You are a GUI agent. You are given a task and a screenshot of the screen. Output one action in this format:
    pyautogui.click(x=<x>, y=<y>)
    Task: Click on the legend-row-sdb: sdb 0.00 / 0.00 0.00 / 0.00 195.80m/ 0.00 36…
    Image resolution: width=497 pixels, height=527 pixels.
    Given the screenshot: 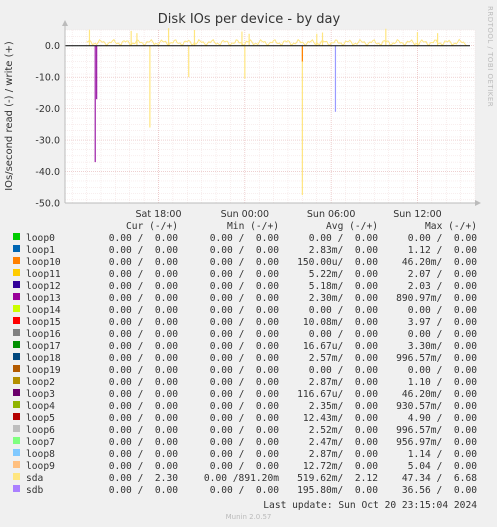 What is the action you would take?
    pyautogui.click(x=248, y=491)
    